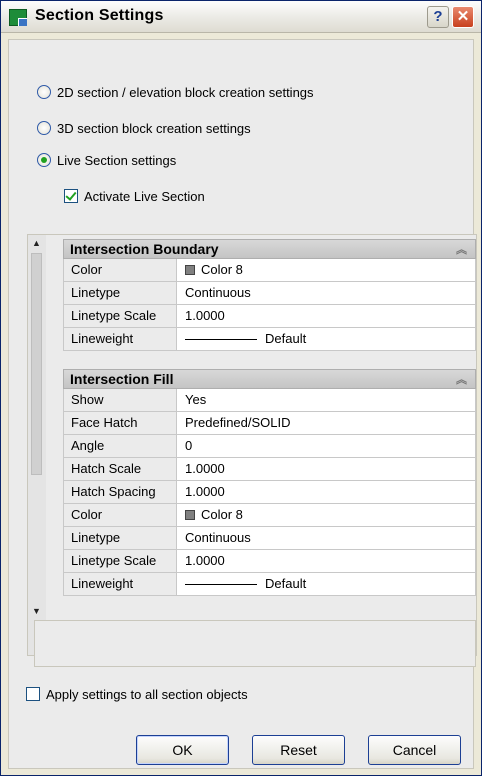 The height and width of the screenshot is (776, 482). I want to click on fill-row-hatch-spacing: Hatch Spacing 1.0000, so click(269, 492).